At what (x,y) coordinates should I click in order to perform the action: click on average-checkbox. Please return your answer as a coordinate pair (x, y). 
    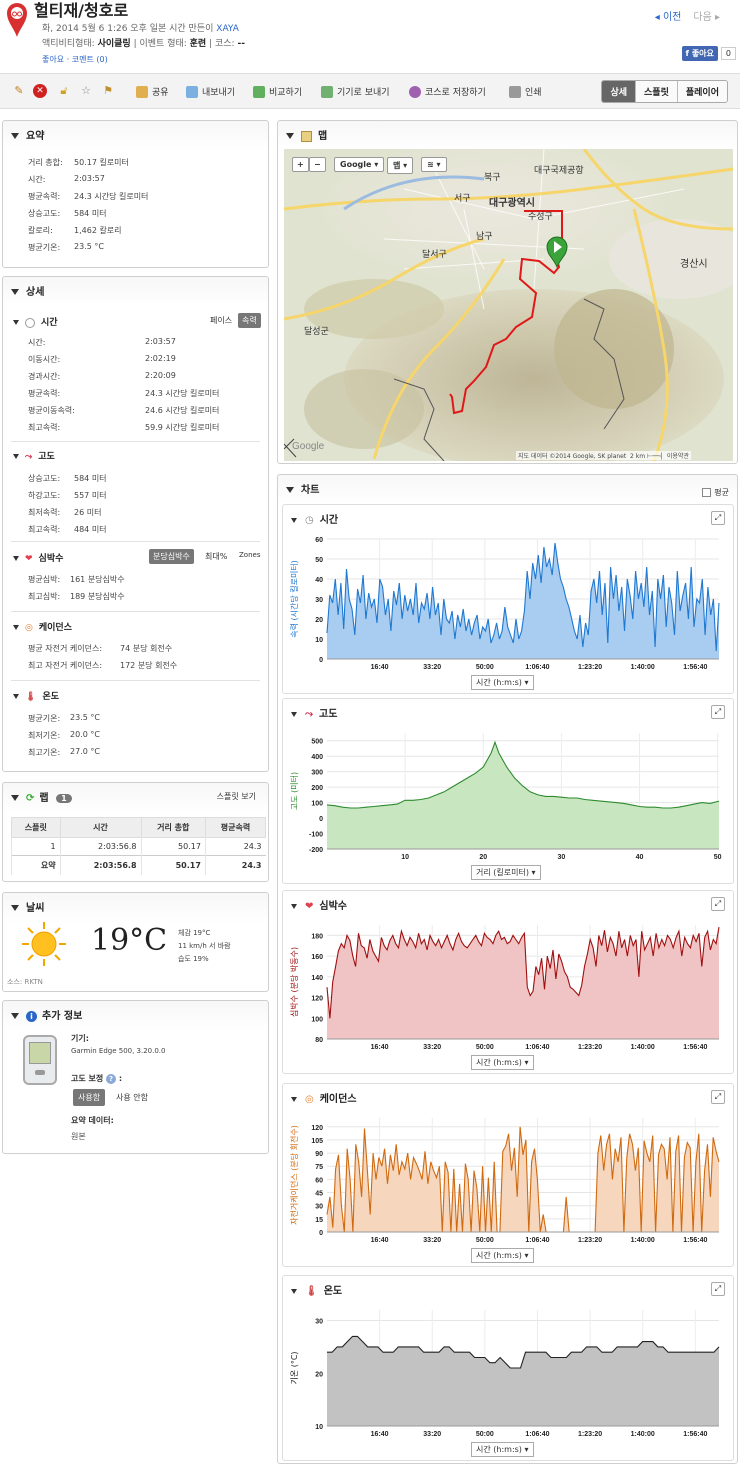
    Looking at the image, I should click on (707, 492).